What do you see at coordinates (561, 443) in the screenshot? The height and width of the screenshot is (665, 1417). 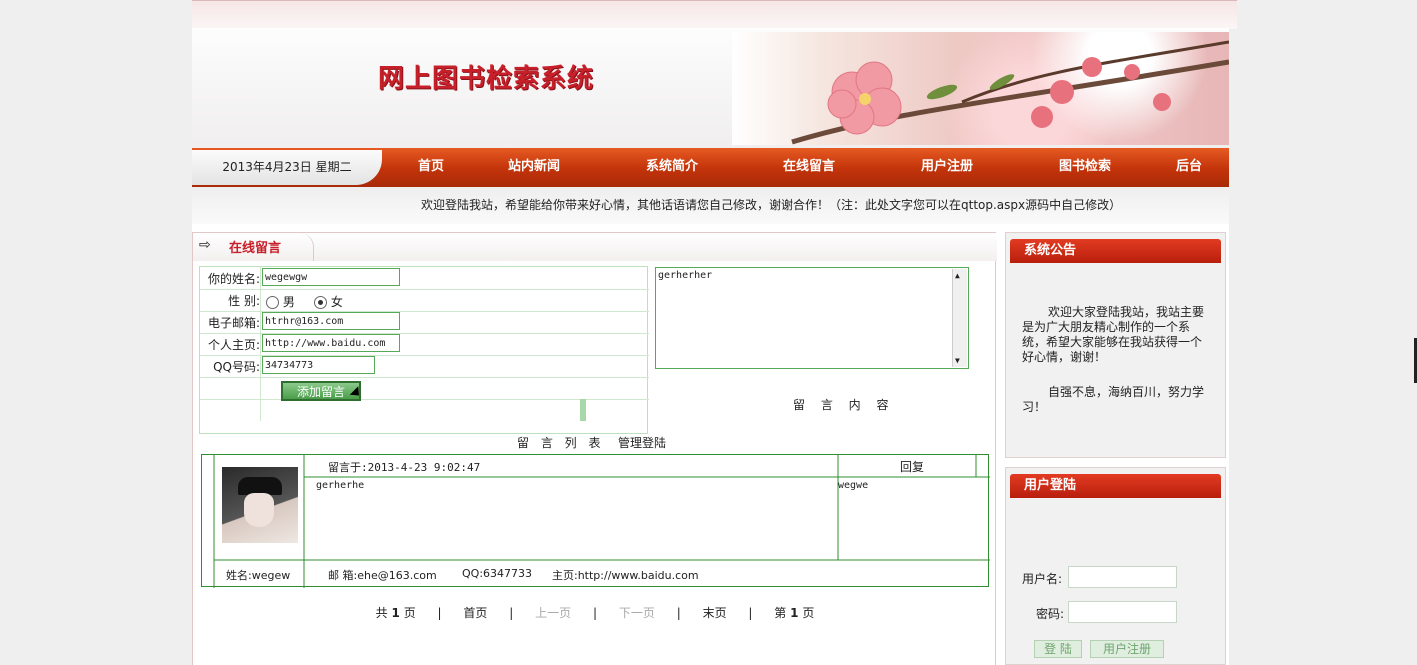 I see `message-list-title: 留 言 列 表` at bounding box center [561, 443].